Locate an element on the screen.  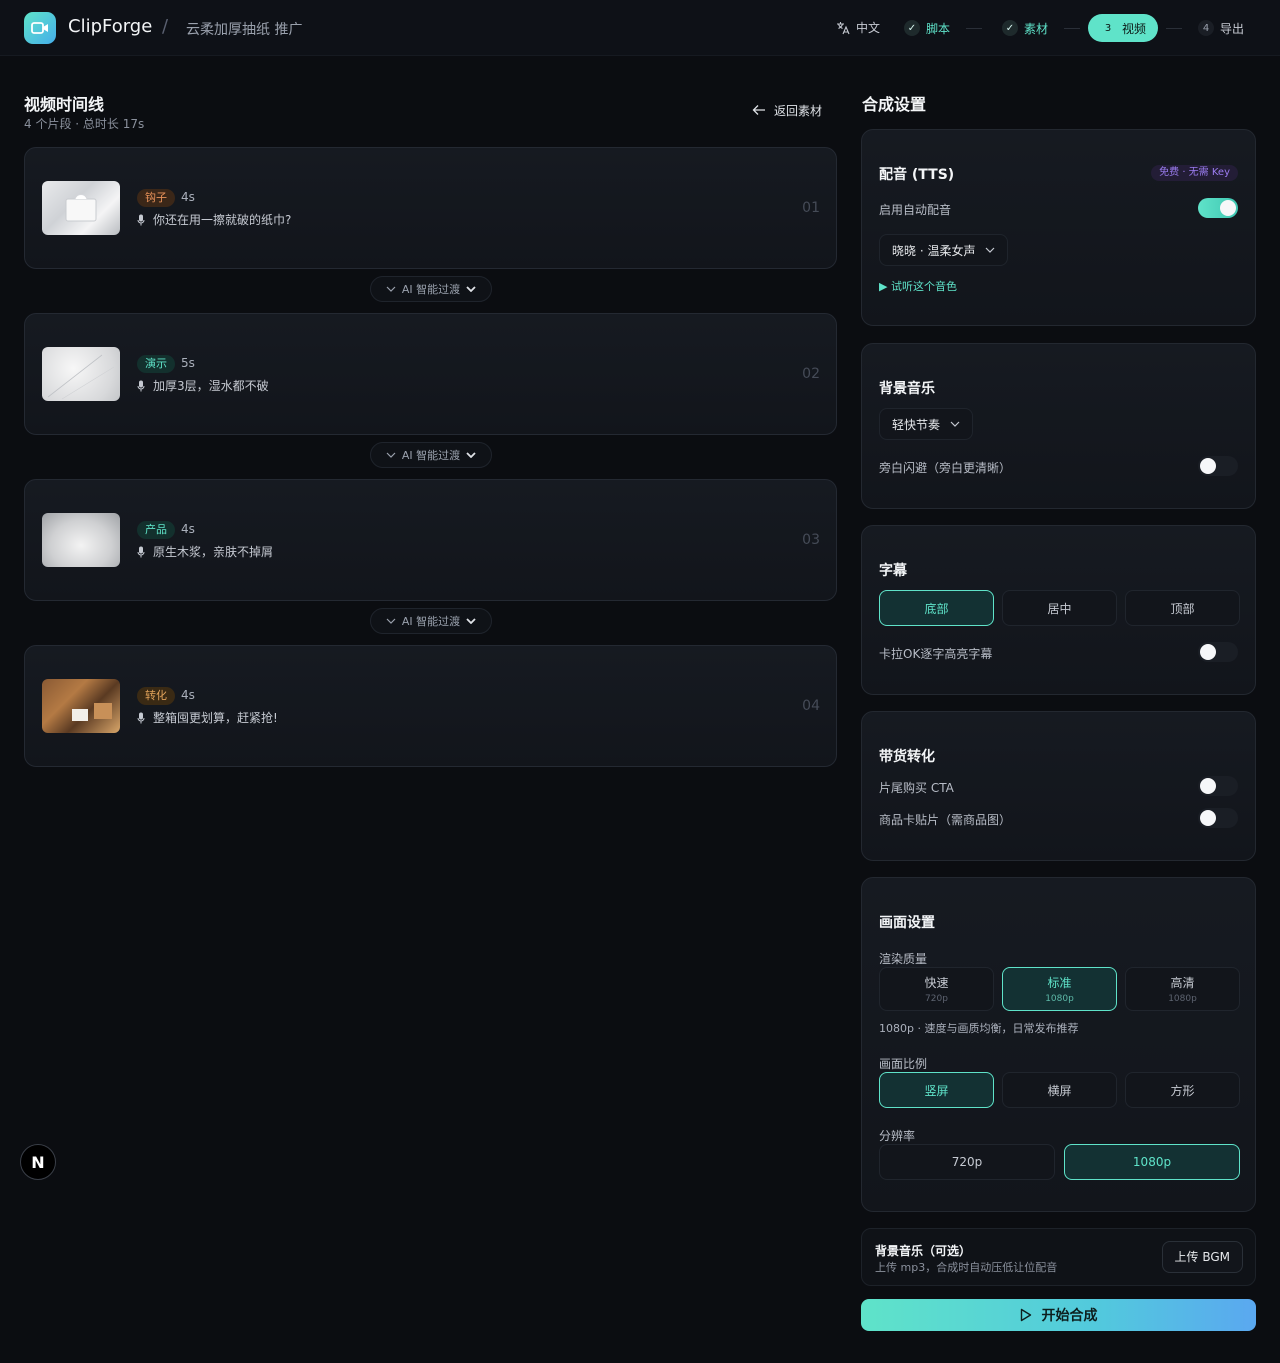
music-panel: 背景音乐 轻快节奏 旁白闪避（旁白更清晰） is located at coordinates (1058, 426).